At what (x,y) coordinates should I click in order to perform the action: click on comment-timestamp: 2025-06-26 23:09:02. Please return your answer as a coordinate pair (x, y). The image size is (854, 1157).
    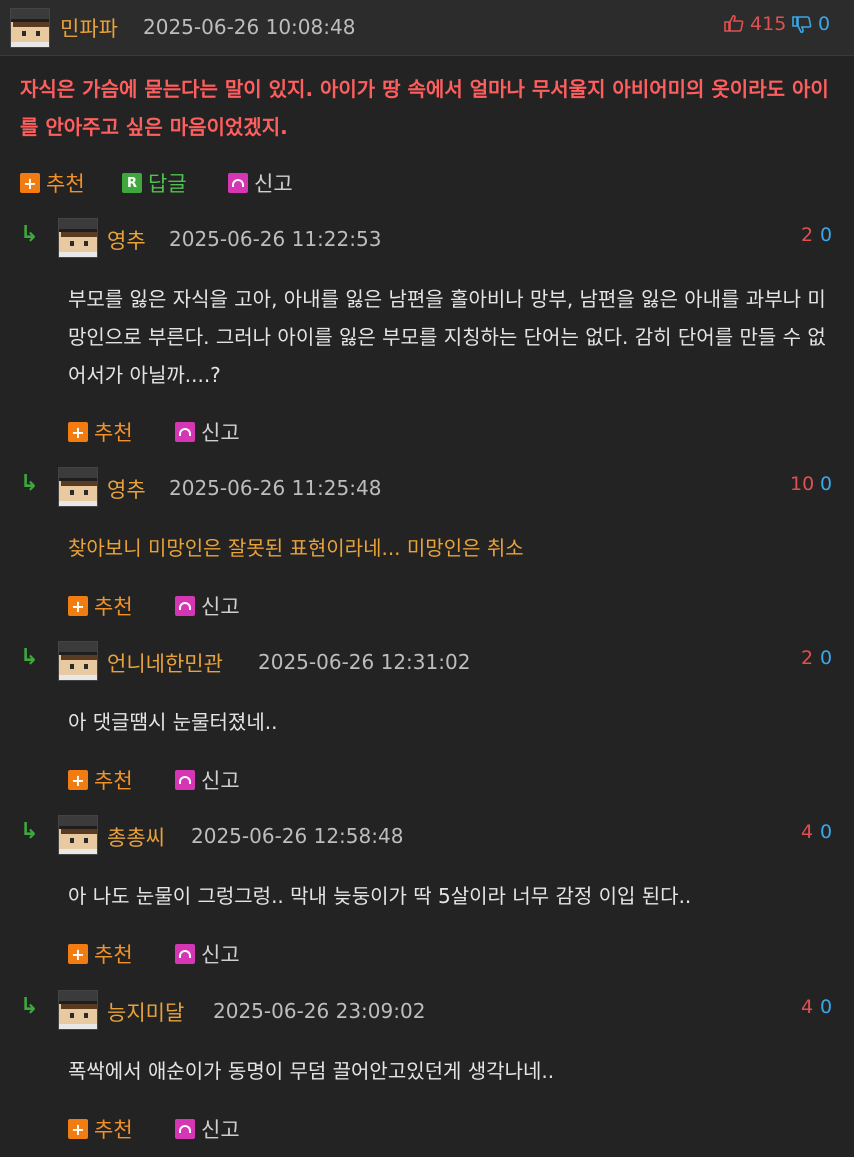
    Looking at the image, I should click on (319, 1011).